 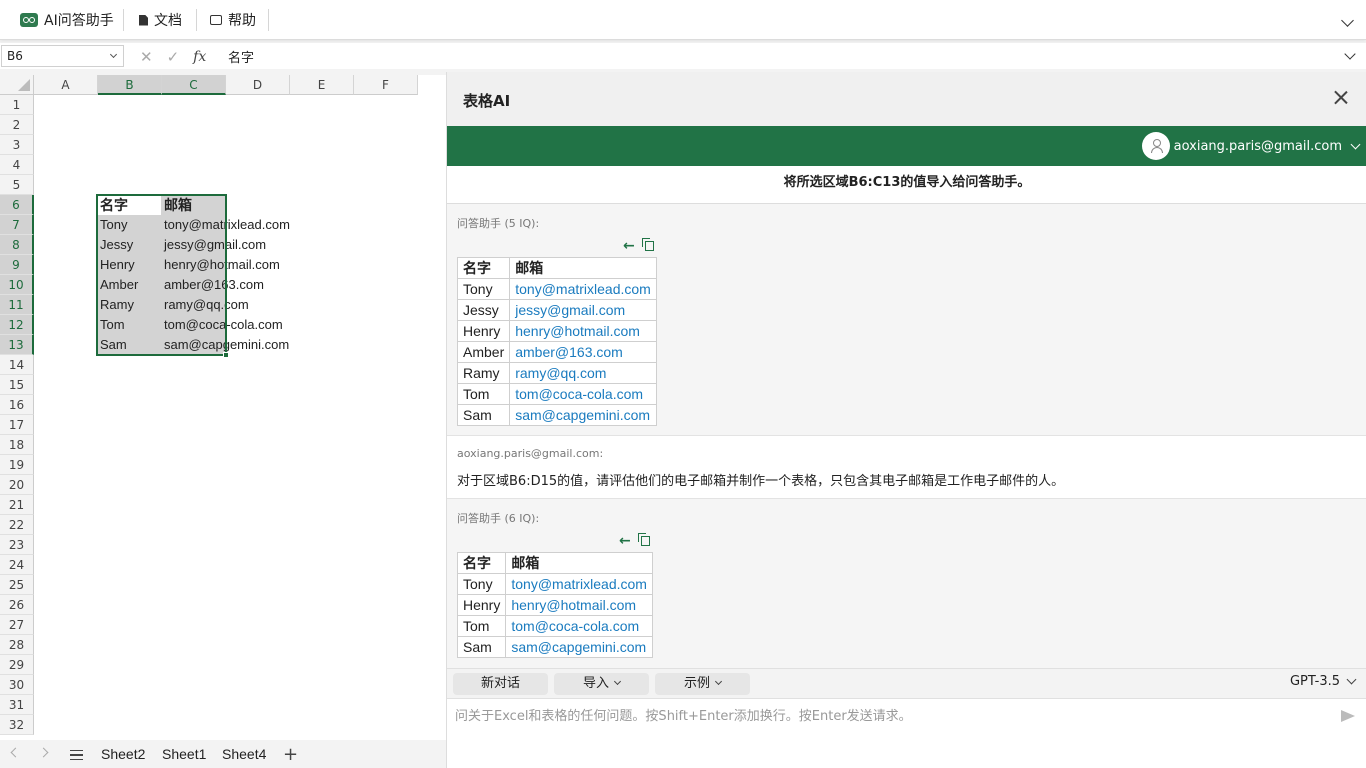 I want to click on cancel-icon: ✕, so click(x=146, y=57).